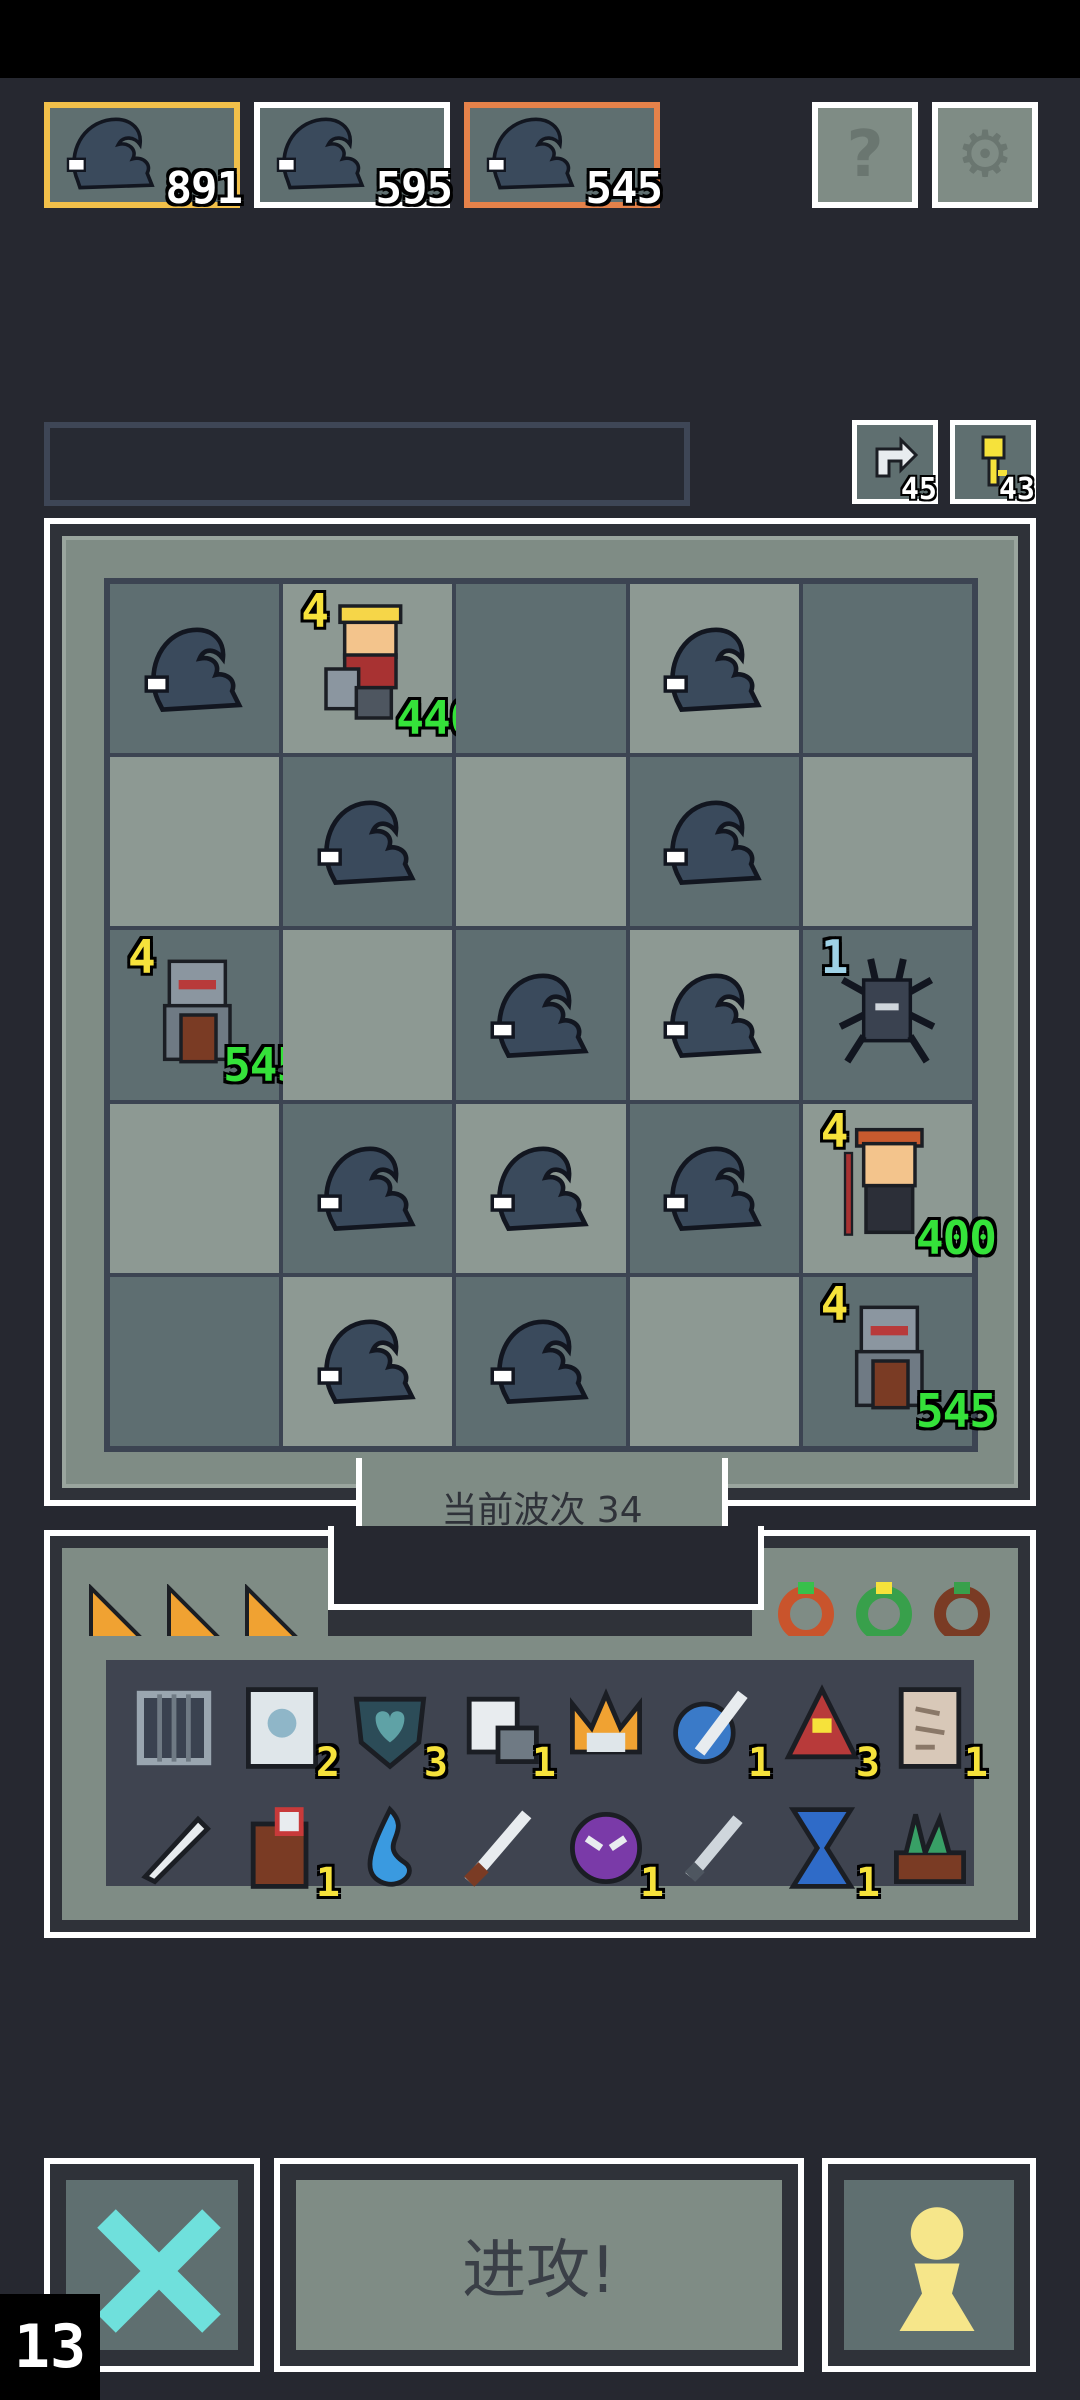 The height and width of the screenshot is (2400, 1080). I want to click on ring-tabs, so click(885, 1598).